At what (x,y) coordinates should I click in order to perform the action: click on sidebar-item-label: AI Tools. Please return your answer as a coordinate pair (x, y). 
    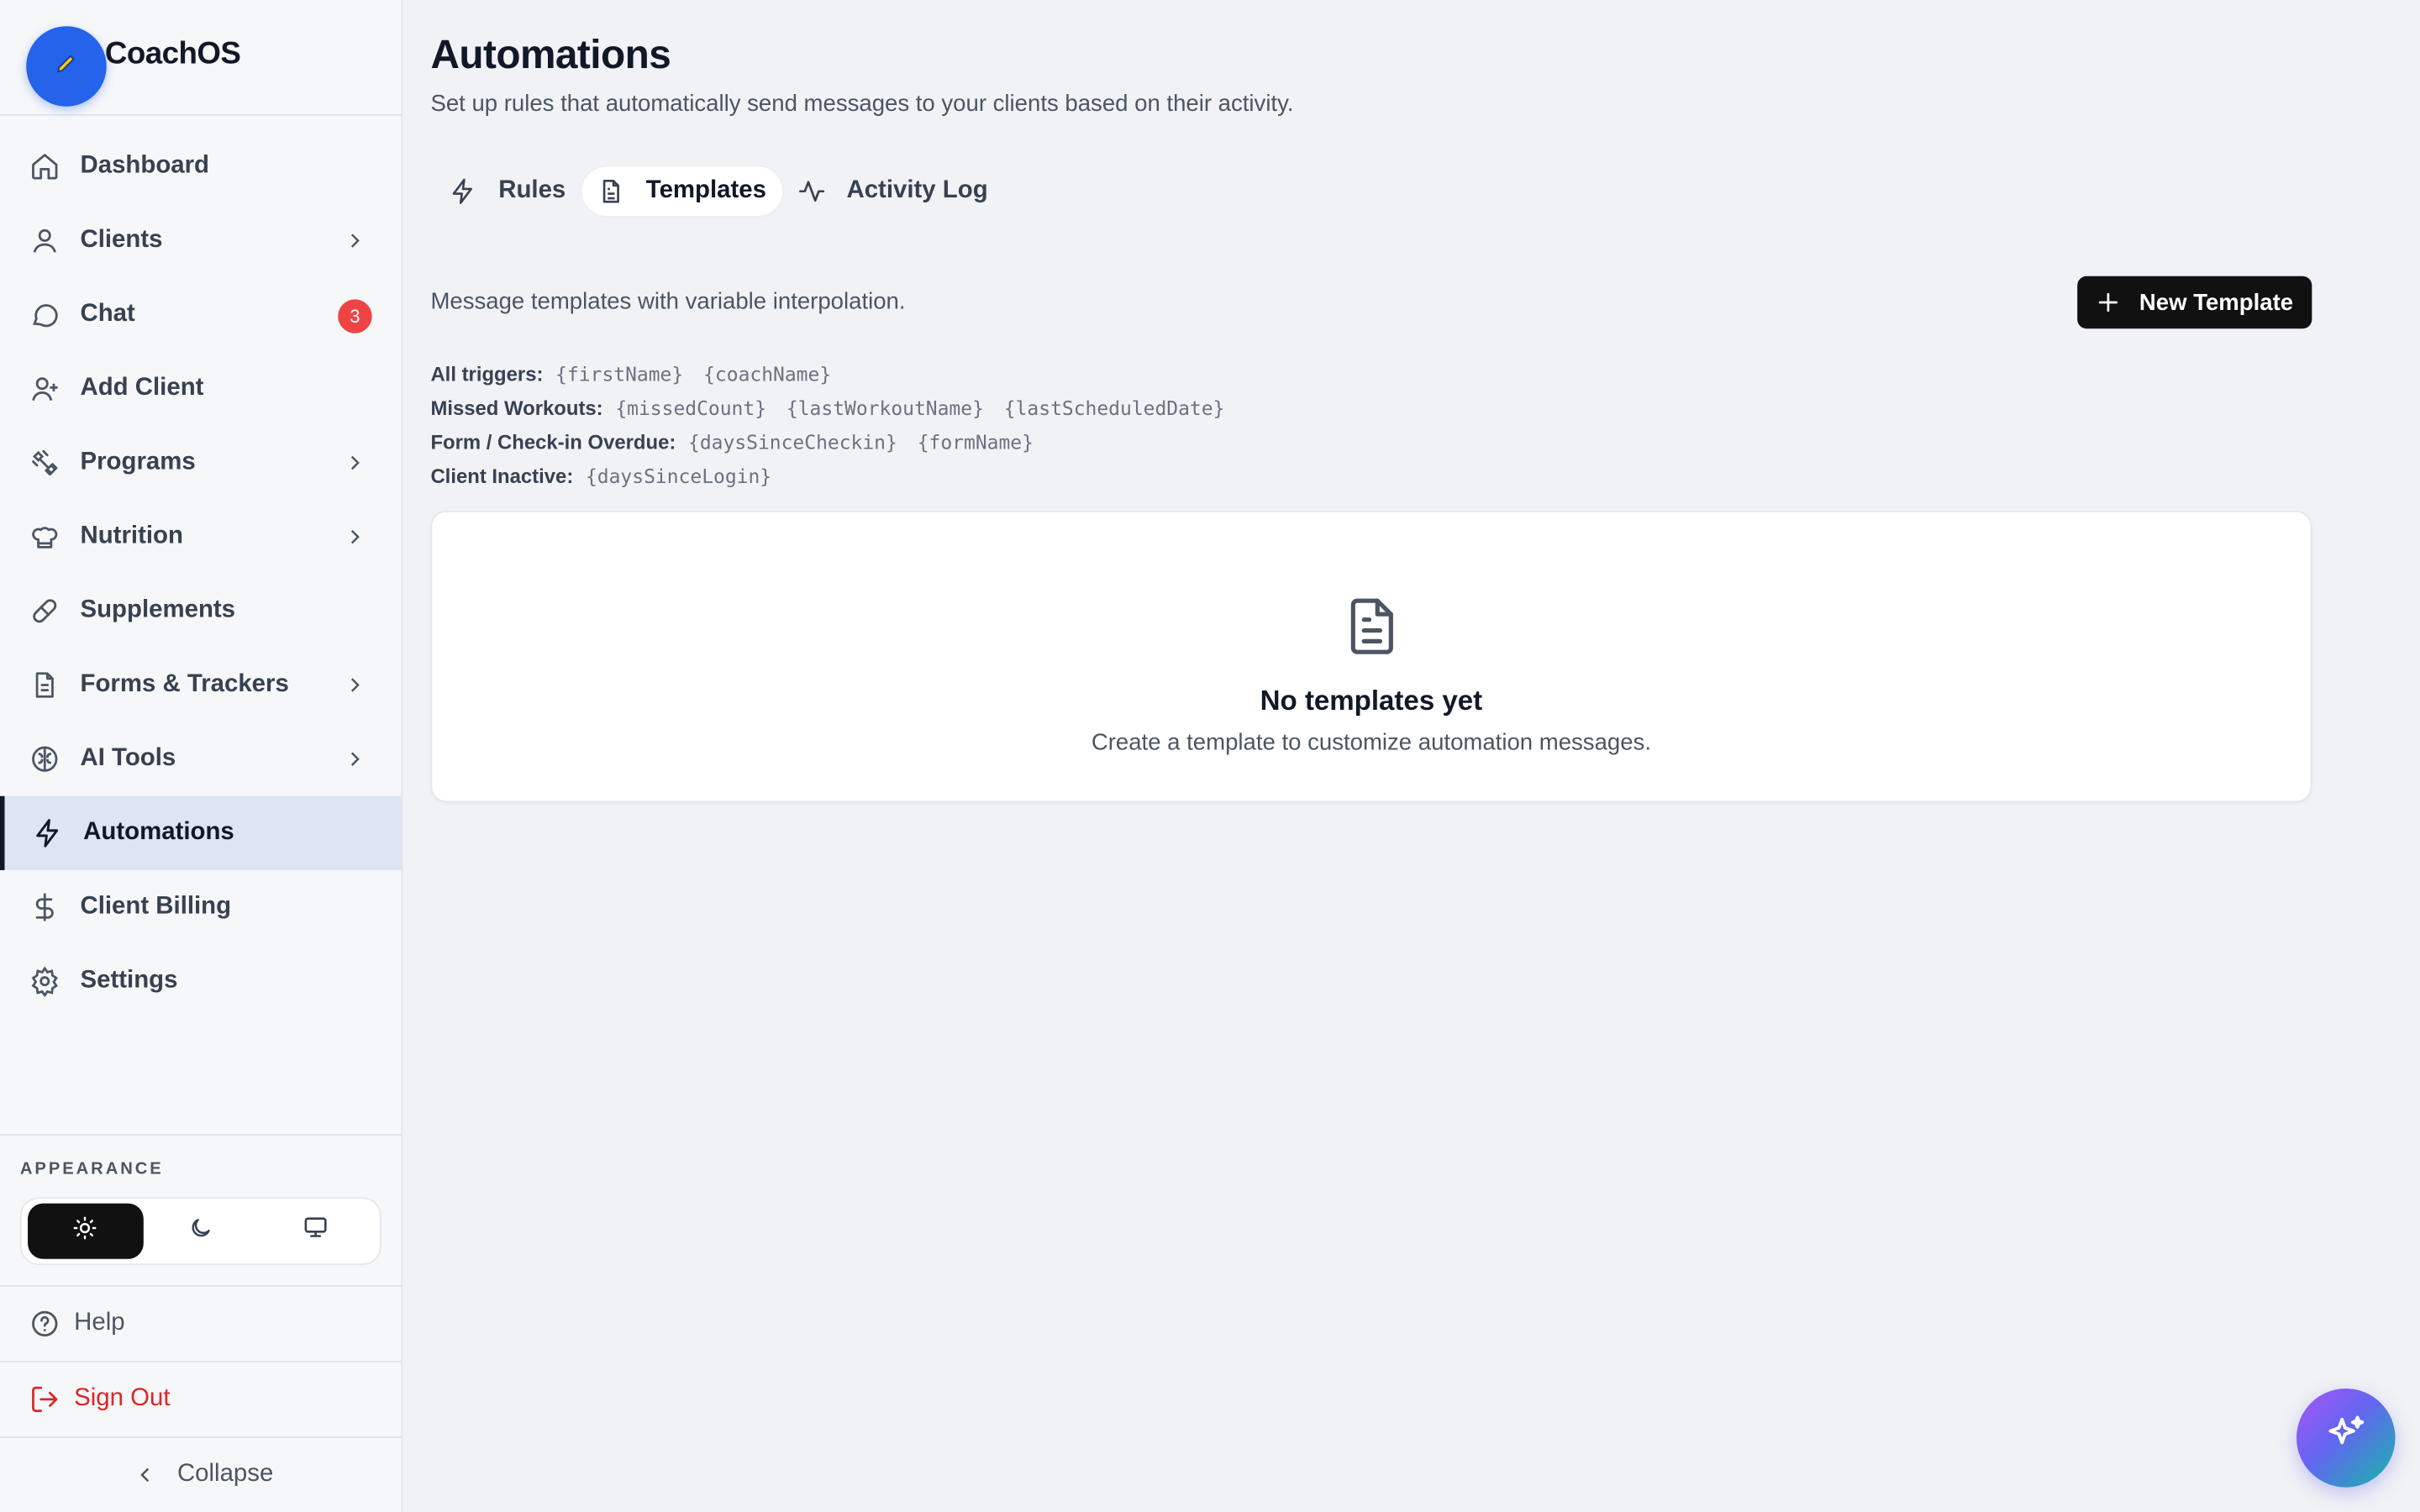
    Looking at the image, I should click on (128, 758).